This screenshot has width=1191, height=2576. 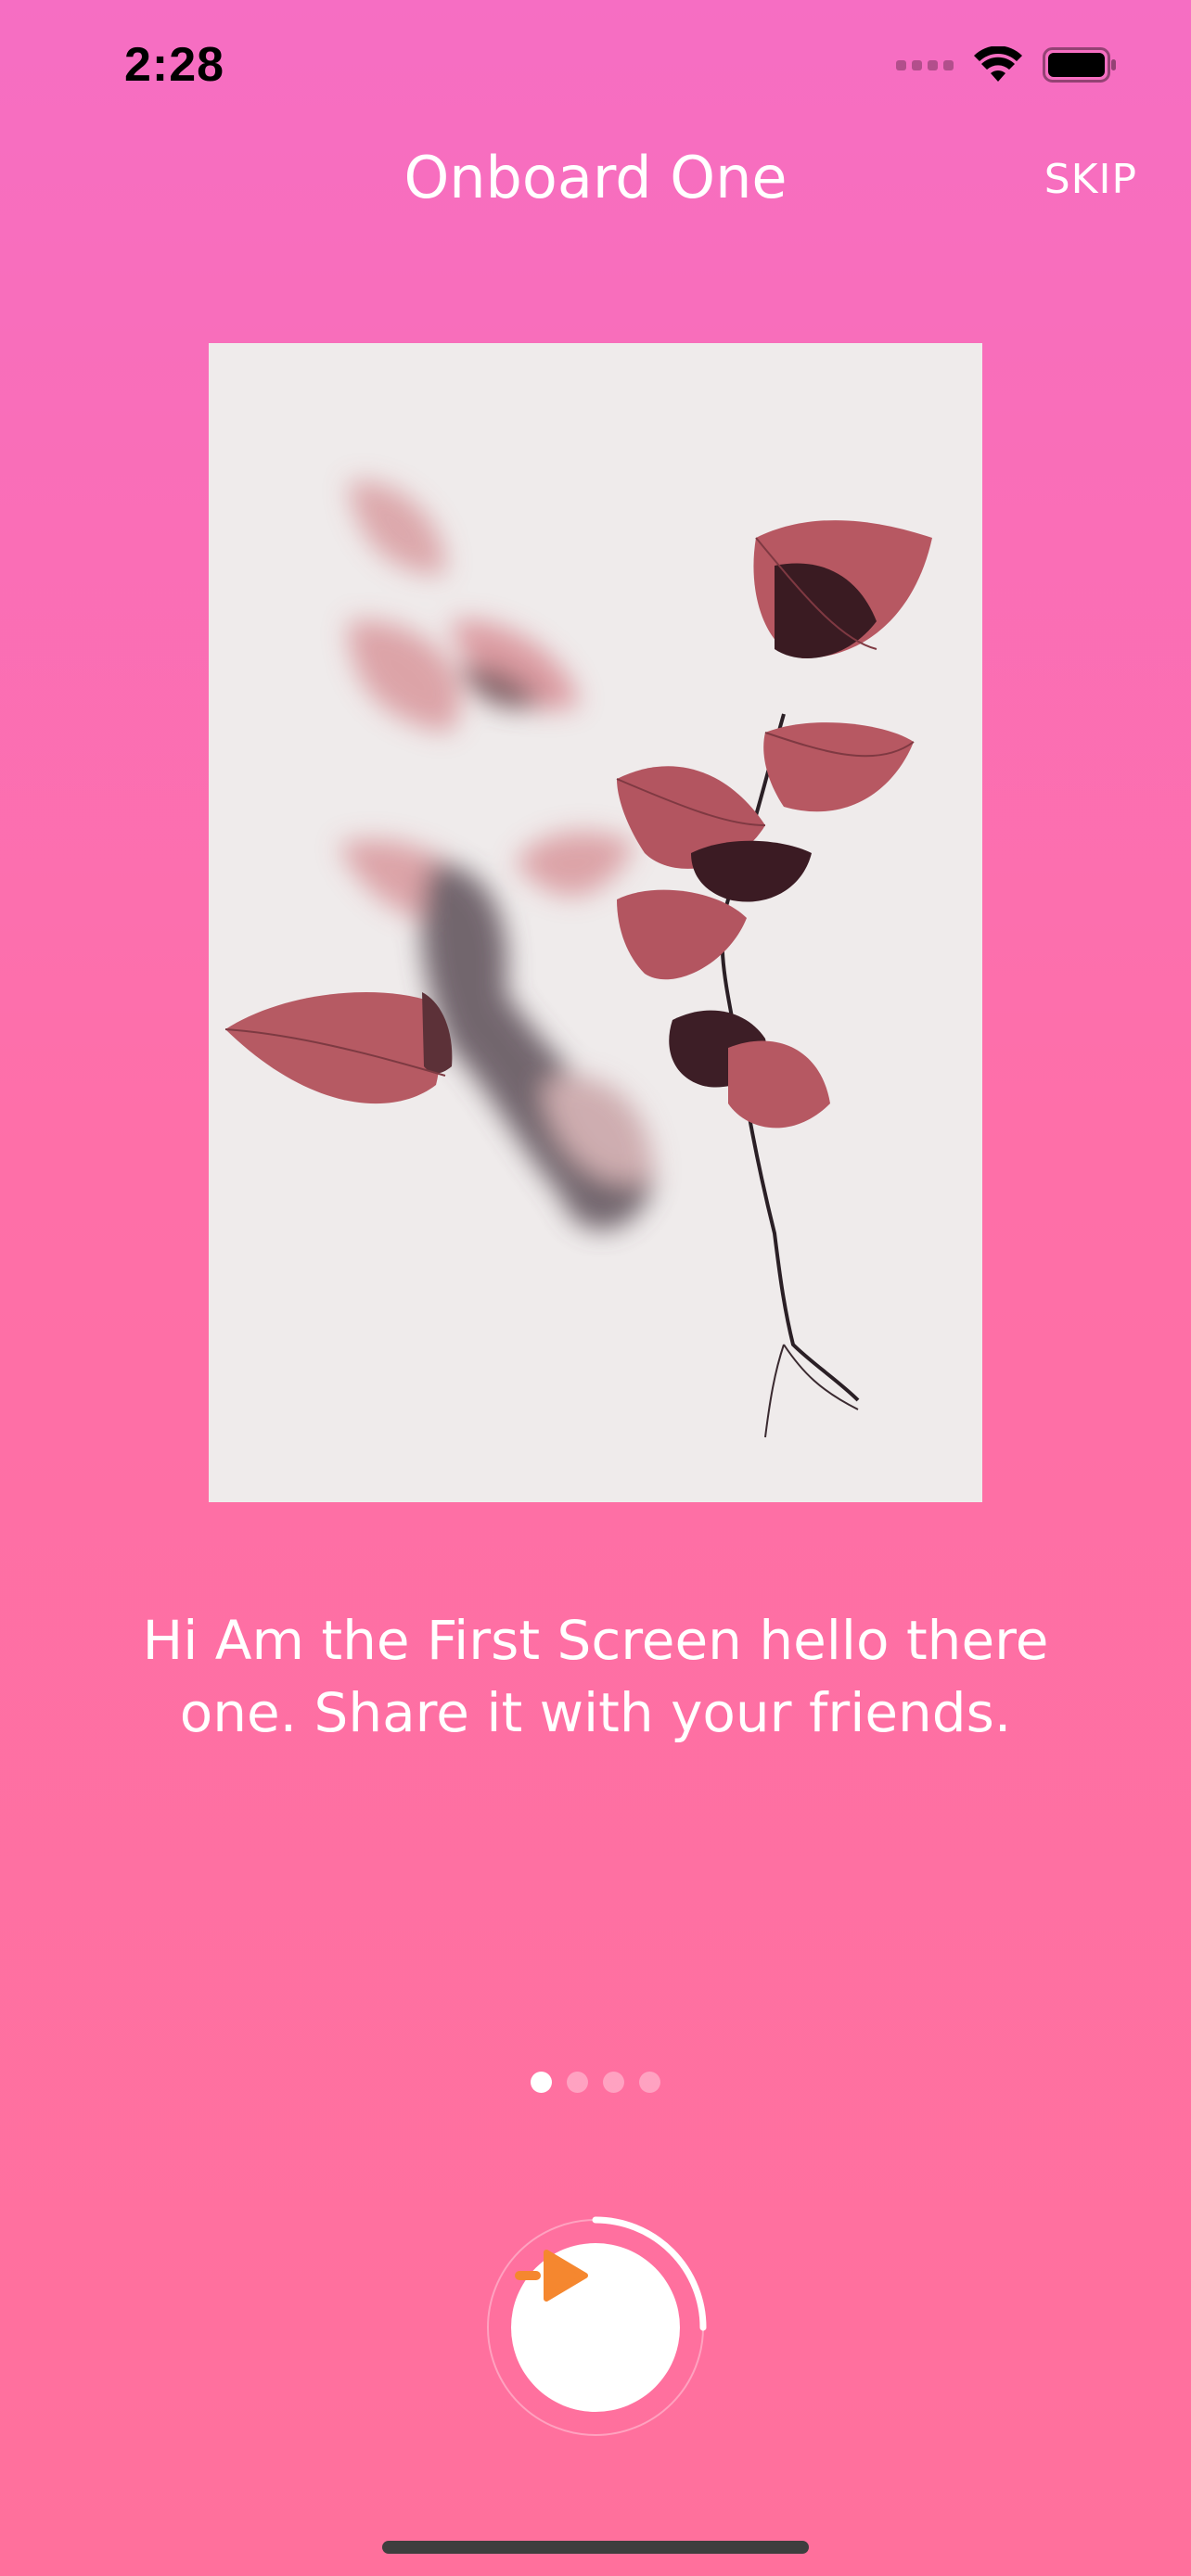 What do you see at coordinates (595, 2083) in the screenshot?
I see `page-indicator` at bounding box center [595, 2083].